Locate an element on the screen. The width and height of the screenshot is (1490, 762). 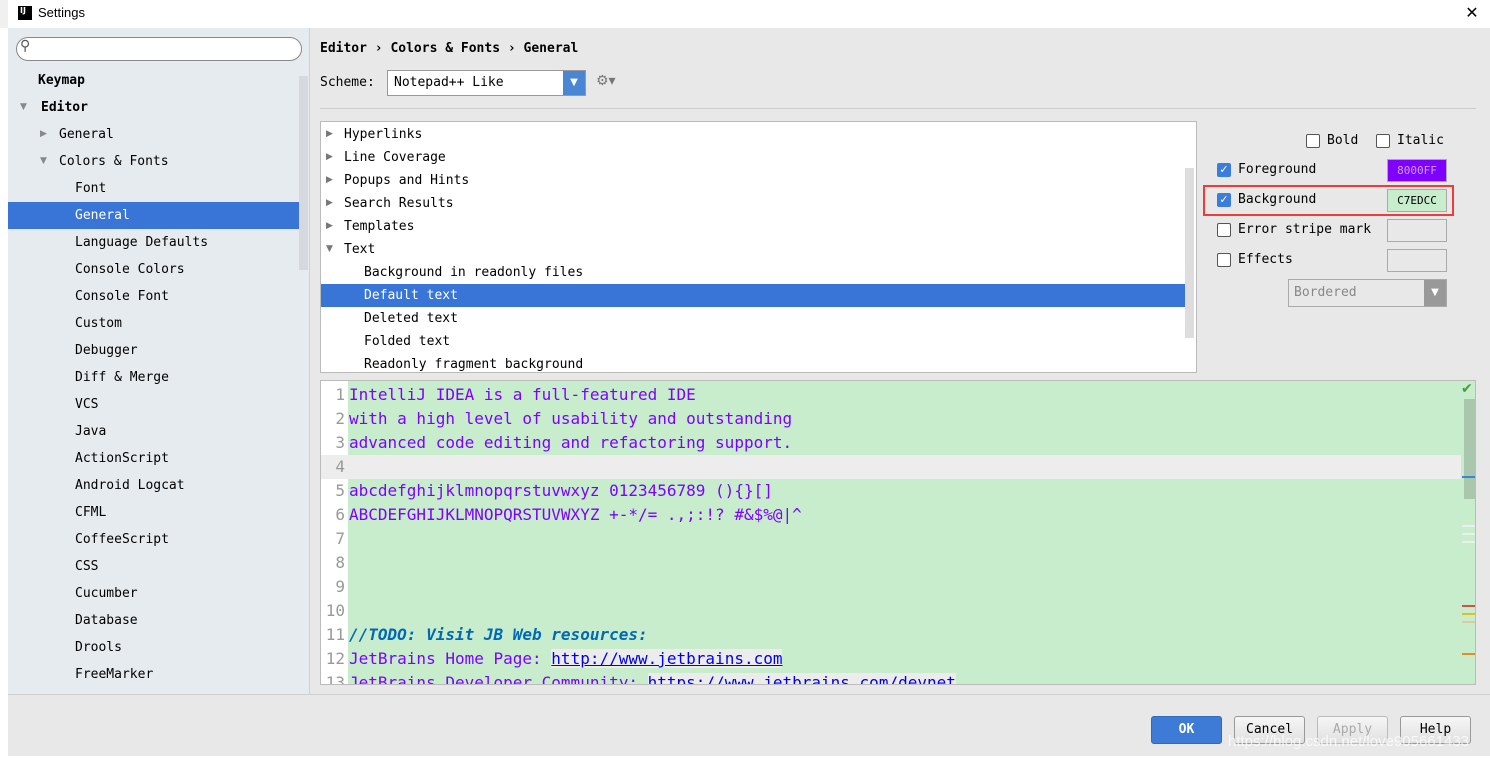
gear-icon: ⚙▾ is located at coordinates (606, 81).